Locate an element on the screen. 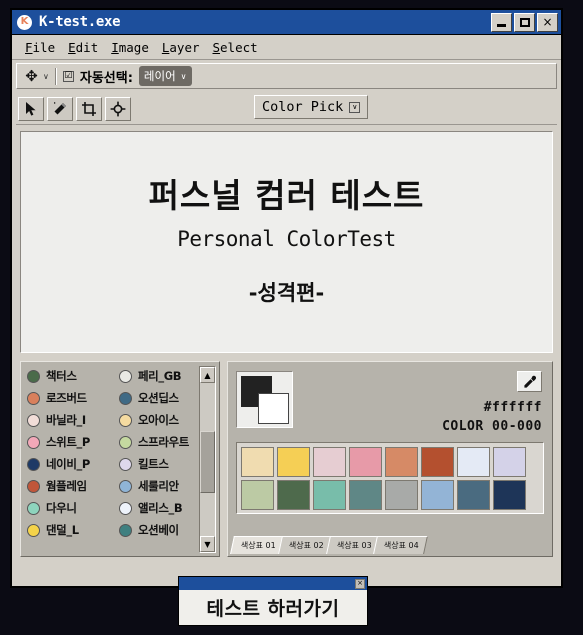  target-crosshair-icon is located at coordinates (118, 109).